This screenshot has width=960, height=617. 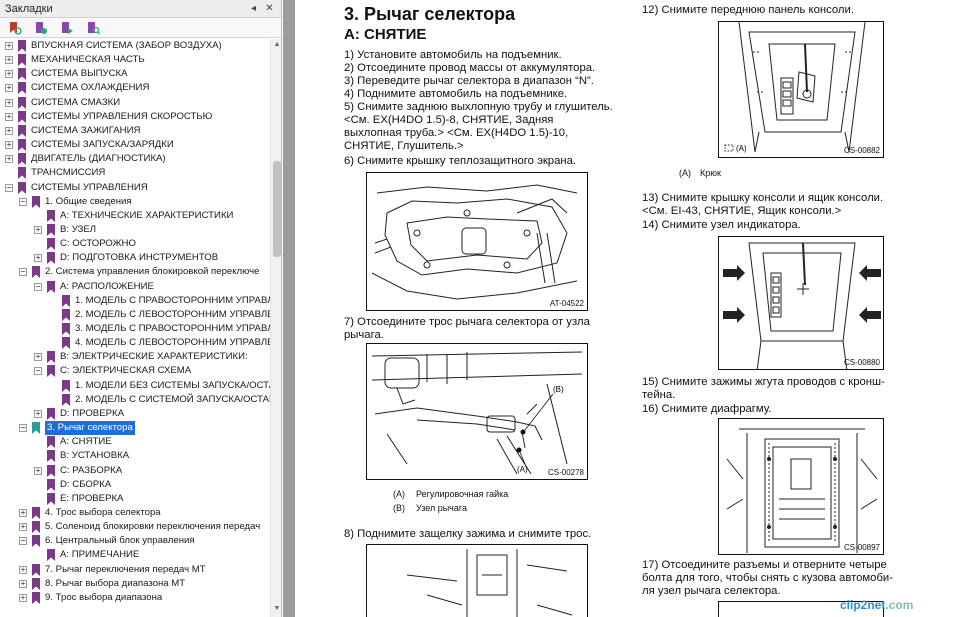 I want to click on bookmark-item: + СИСТЕМЫ УПРАВЛЕНИЯ СКОРОСТЬЮ, so click(x=135, y=117).